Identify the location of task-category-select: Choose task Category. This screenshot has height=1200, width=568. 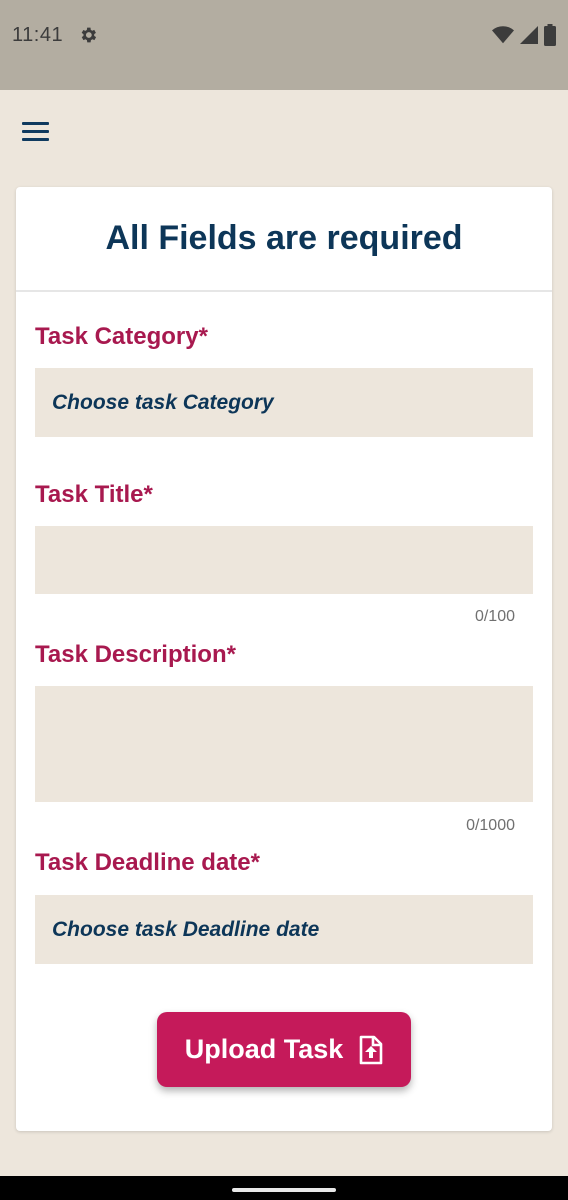
(284, 402).